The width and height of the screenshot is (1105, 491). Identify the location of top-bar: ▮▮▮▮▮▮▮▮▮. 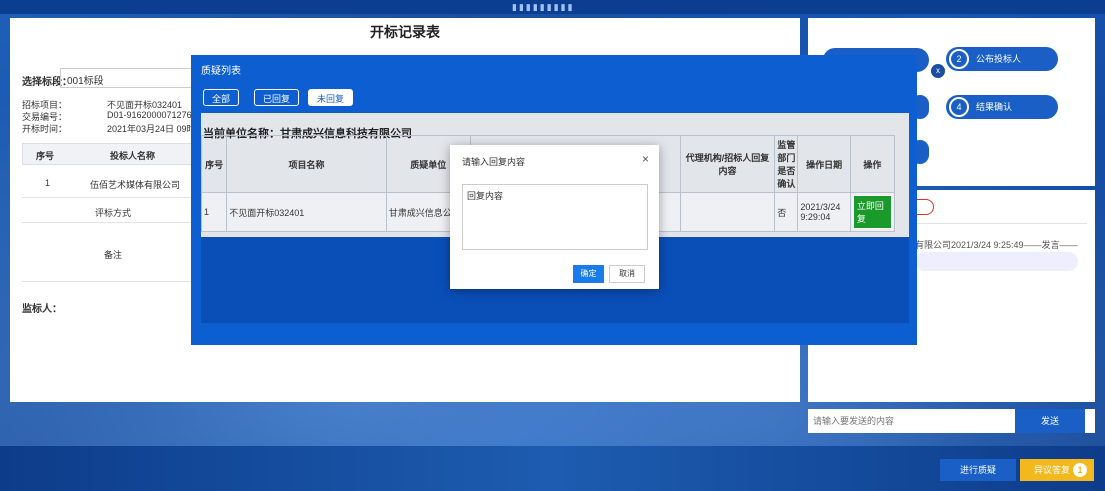
(552, 7).